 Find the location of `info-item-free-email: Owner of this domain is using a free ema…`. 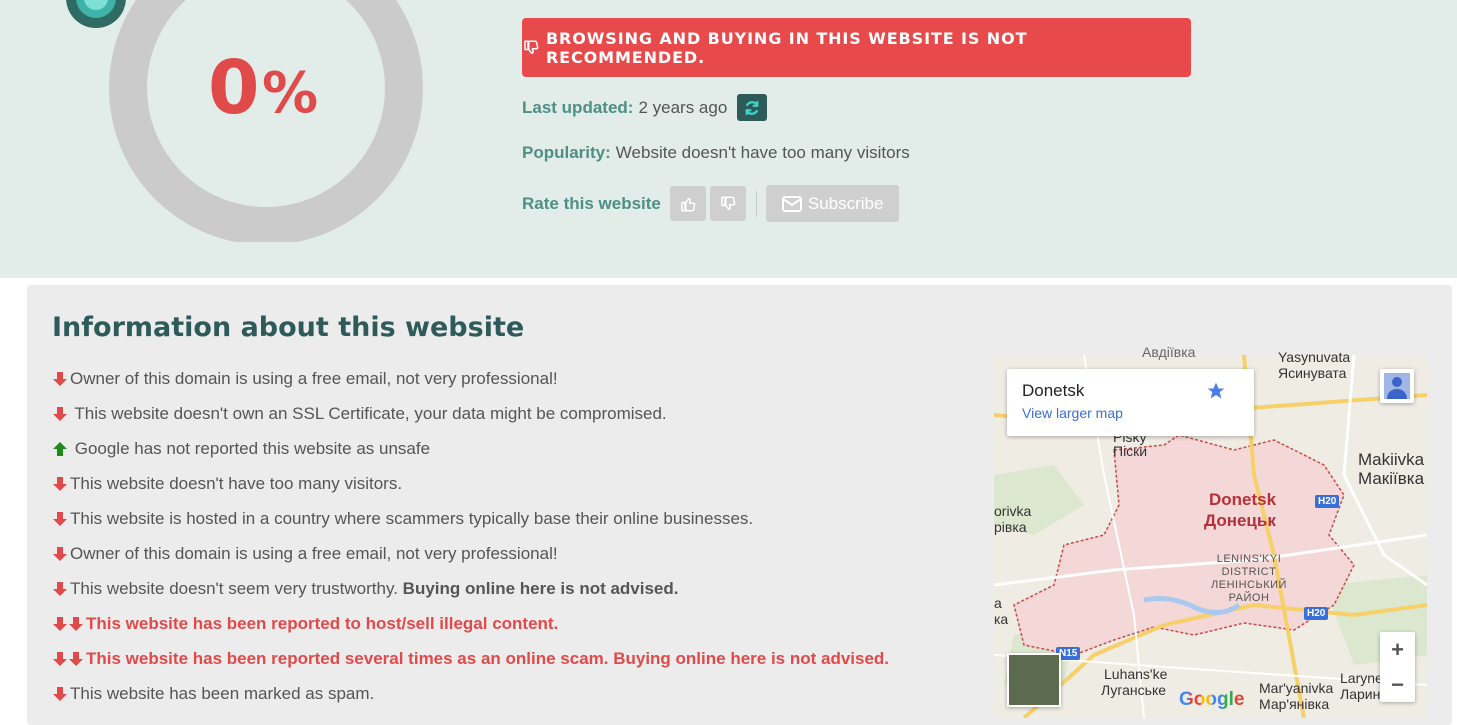

info-item-free-email: Owner of this domain is using a free ema… is located at coordinates (470, 378).